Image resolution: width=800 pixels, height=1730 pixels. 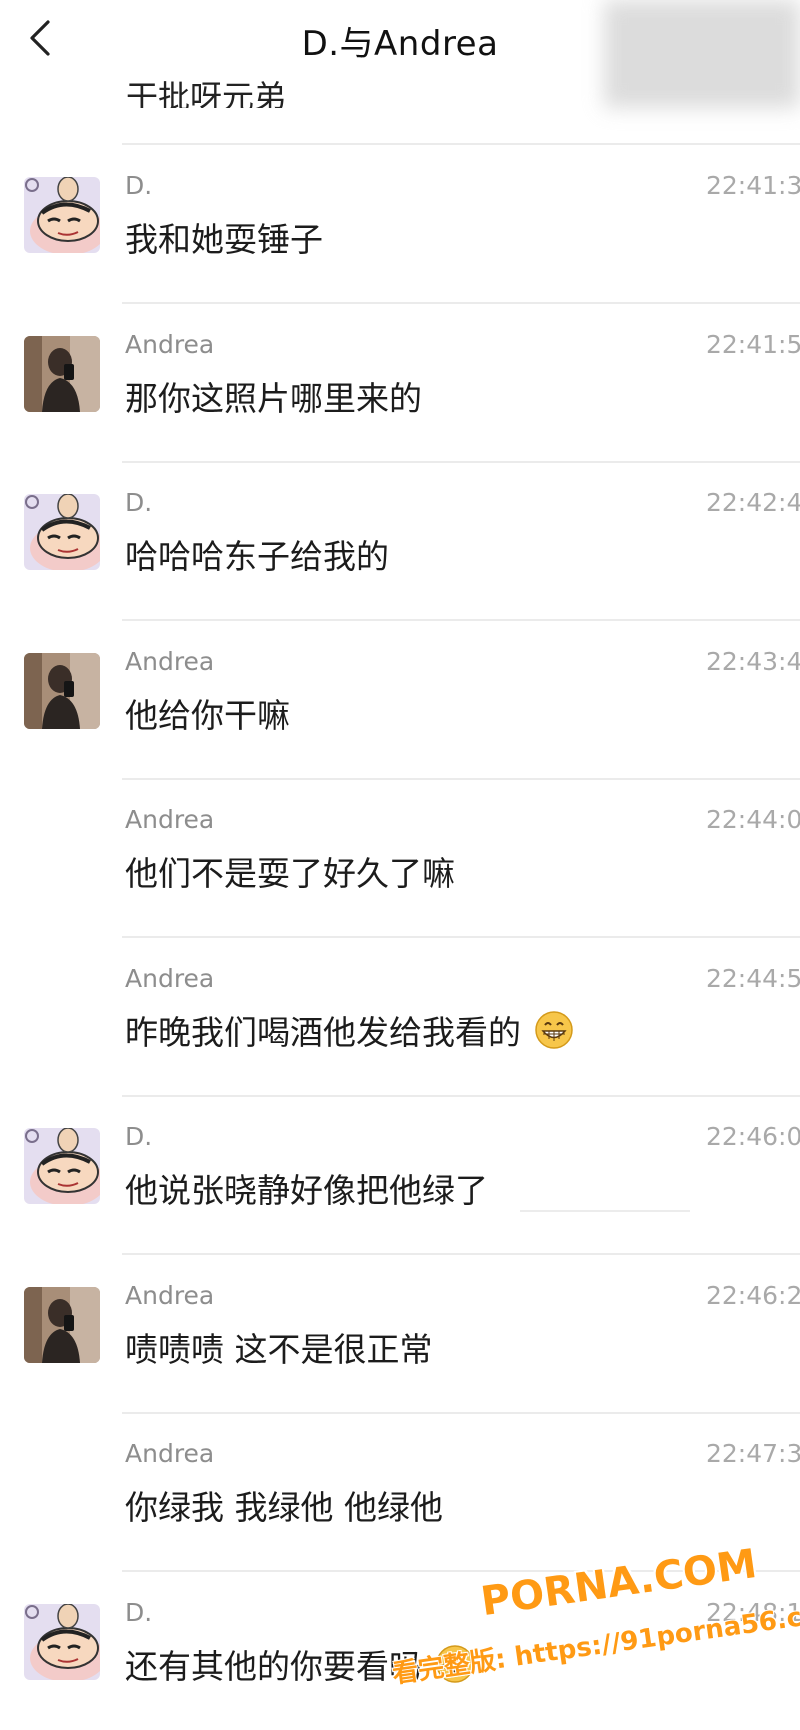 I want to click on message-text: 我和她耍锤子, so click(x=224, y=239).